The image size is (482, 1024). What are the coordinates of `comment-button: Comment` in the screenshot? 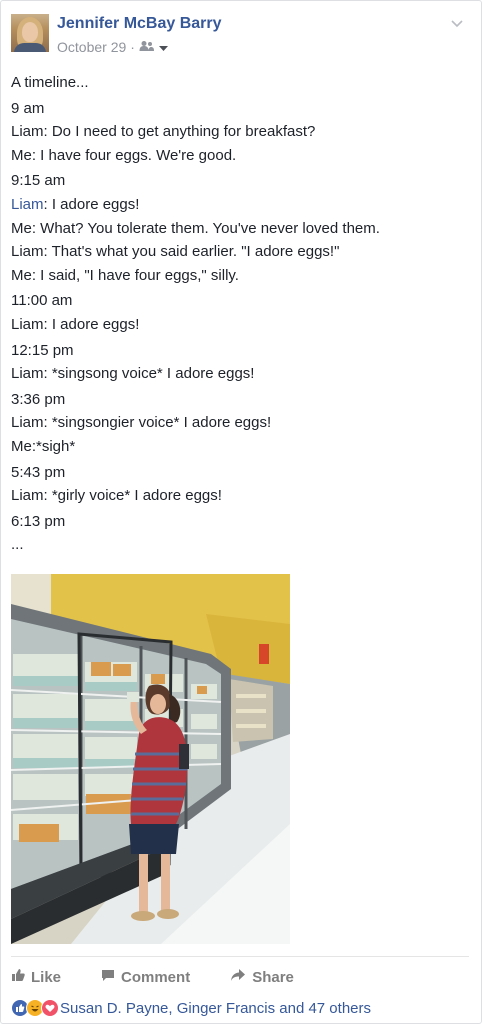 It's located at (145, 974).